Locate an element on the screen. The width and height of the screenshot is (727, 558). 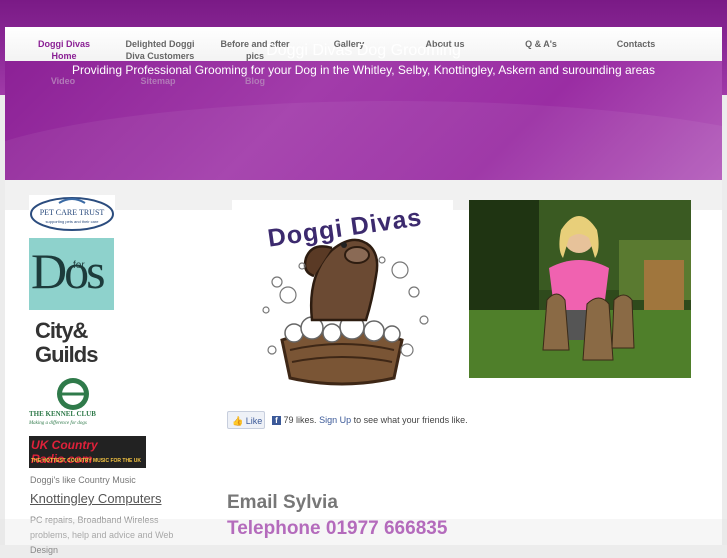
city-guilds-line1: City& is located at coordinates (61, 330).